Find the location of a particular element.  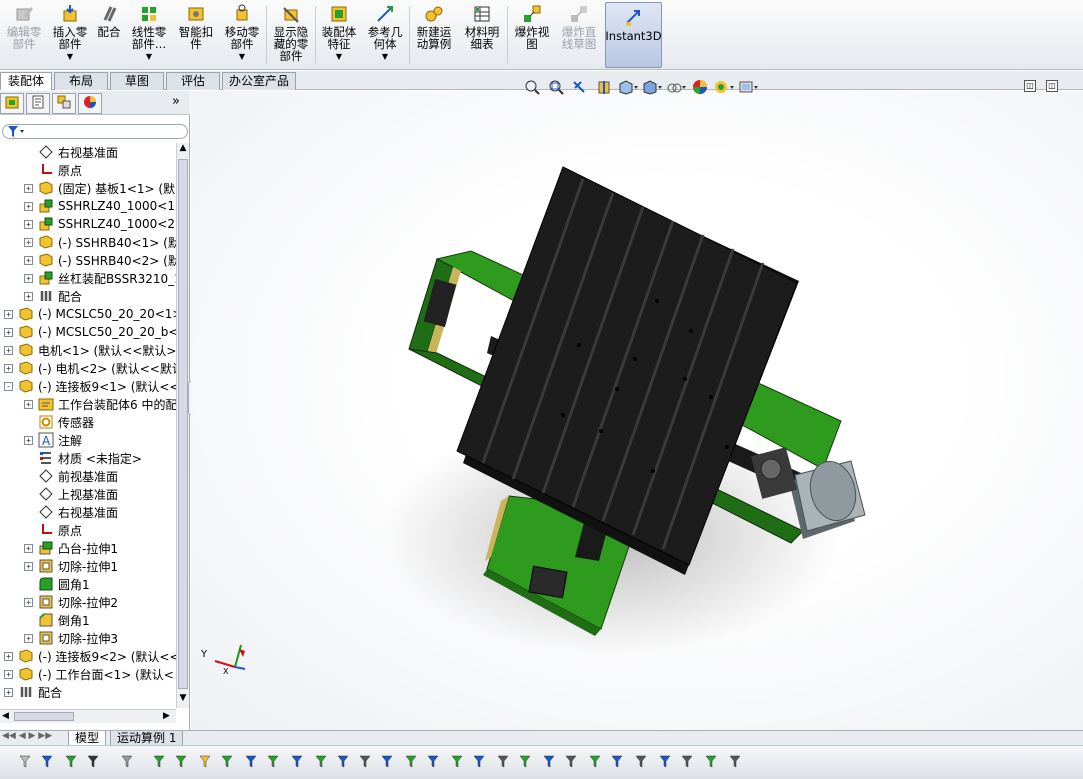

tree-item: 圆角1 is located at coordinates (64, 584).